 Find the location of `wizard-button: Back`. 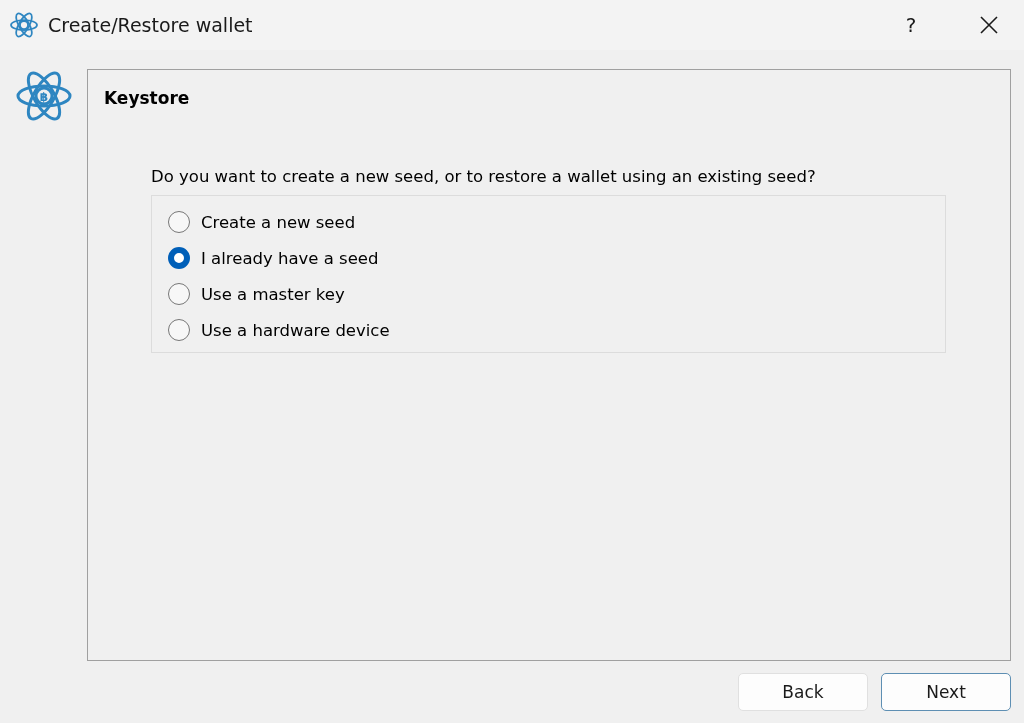

wizard-button: Back is located at coordinates (803, 692).